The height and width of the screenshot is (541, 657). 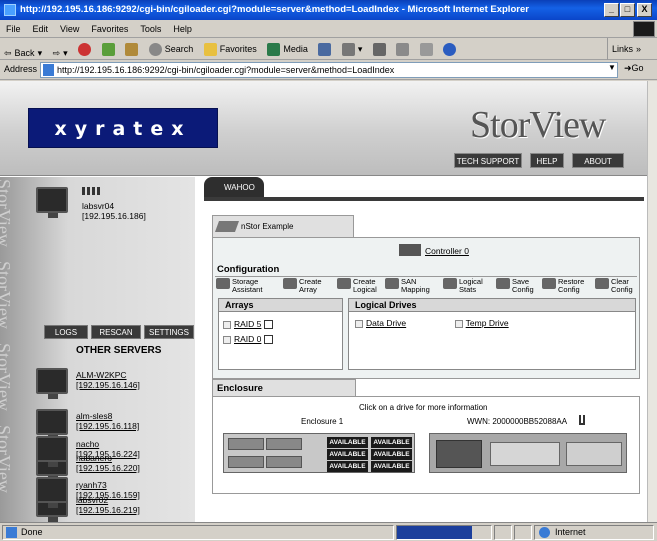 I want to click on menu-file: File, so click(x=13, y=29).